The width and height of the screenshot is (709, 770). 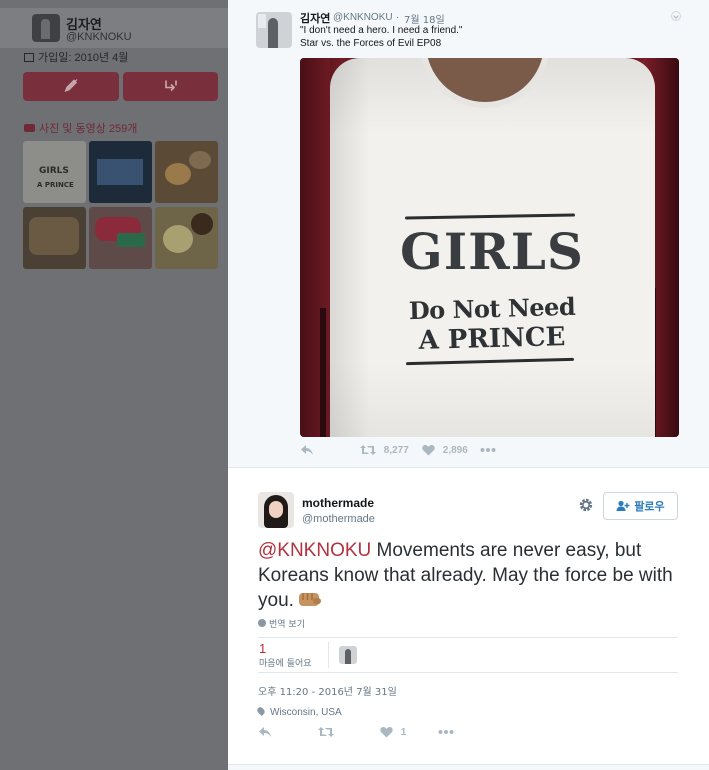 I want to click on mention-link: @KNKNOKU, so click(x=314, y=550).